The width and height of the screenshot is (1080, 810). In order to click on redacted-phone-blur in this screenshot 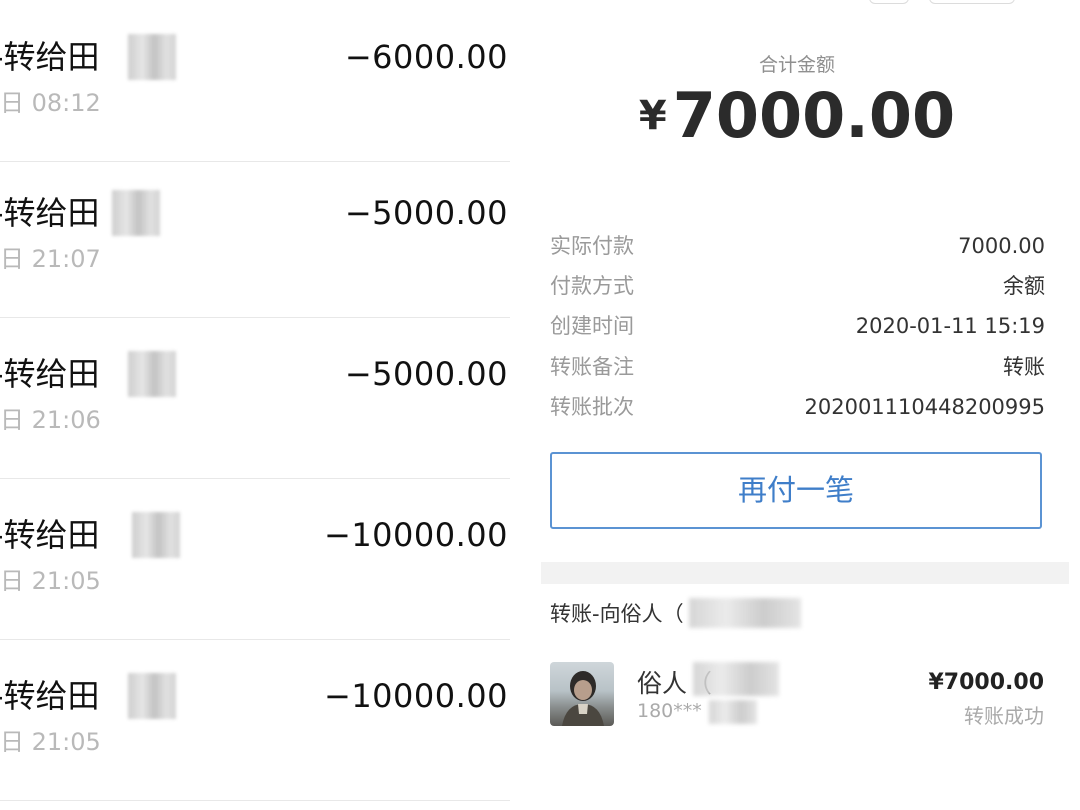, I will do `click(733, 712)`.